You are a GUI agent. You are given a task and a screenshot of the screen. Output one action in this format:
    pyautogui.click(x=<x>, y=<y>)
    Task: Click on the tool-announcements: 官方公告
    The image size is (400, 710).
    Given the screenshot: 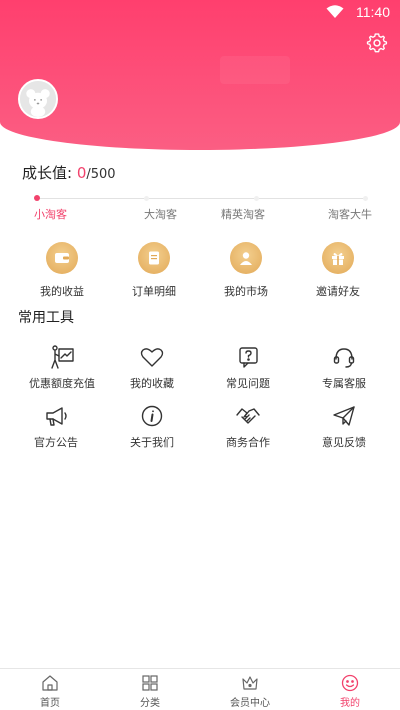 What is the action you would take?
    pyautogui.click(x=56, y=426)
    